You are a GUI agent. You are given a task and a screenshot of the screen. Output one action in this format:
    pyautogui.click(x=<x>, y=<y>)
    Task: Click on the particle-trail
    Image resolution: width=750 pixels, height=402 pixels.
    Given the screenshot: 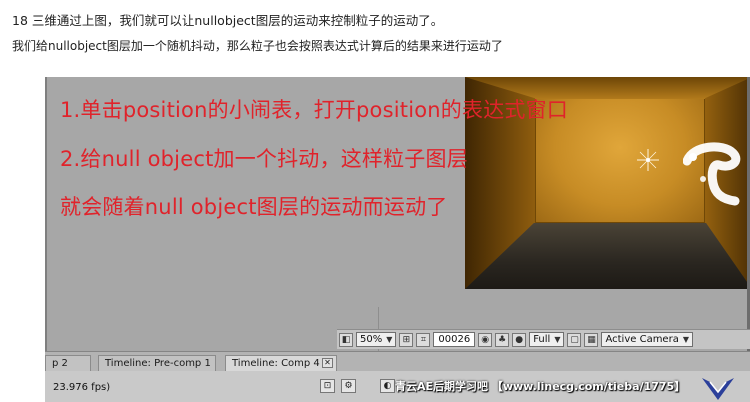 What is the action you would take?
    pyautogui.click(x=712, y=174)
    